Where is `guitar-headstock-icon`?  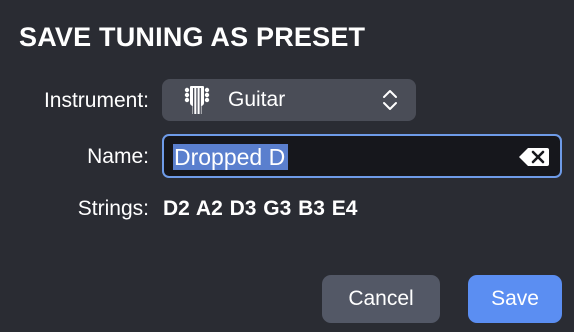 guitar-headstock-icon is located at coordinates (197, 100).